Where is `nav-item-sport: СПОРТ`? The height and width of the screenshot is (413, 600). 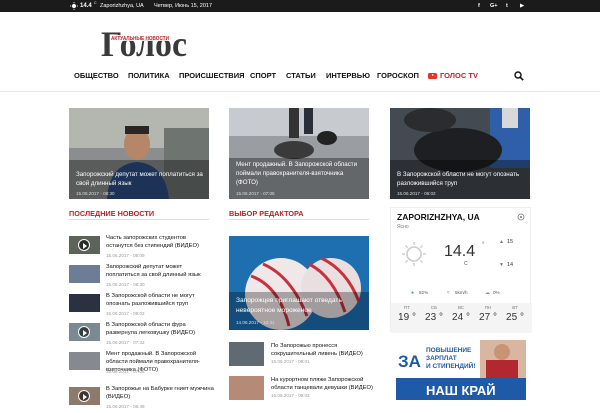
nav-item-sport: СПОРТ is located at coordinates (263, 76).